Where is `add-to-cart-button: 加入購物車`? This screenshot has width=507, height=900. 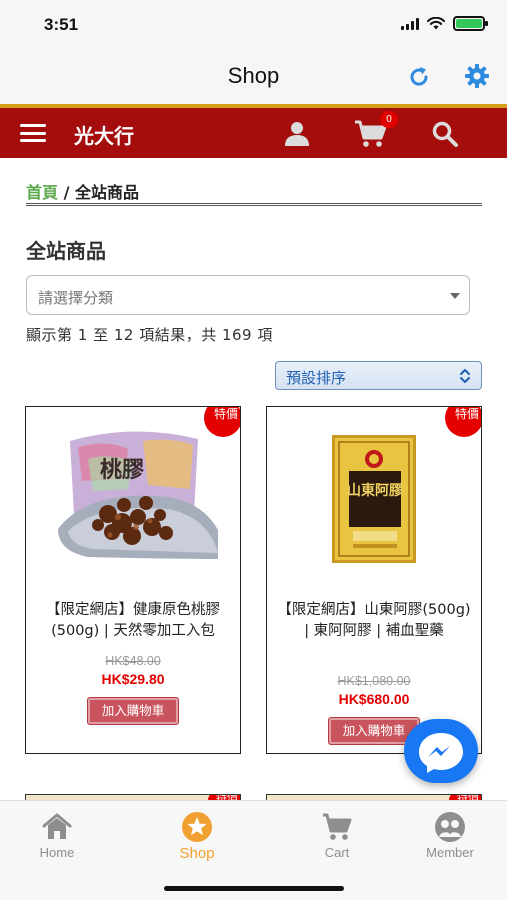
add-to-cart-button: 加入購物車 is located at coordinates (133, 711).